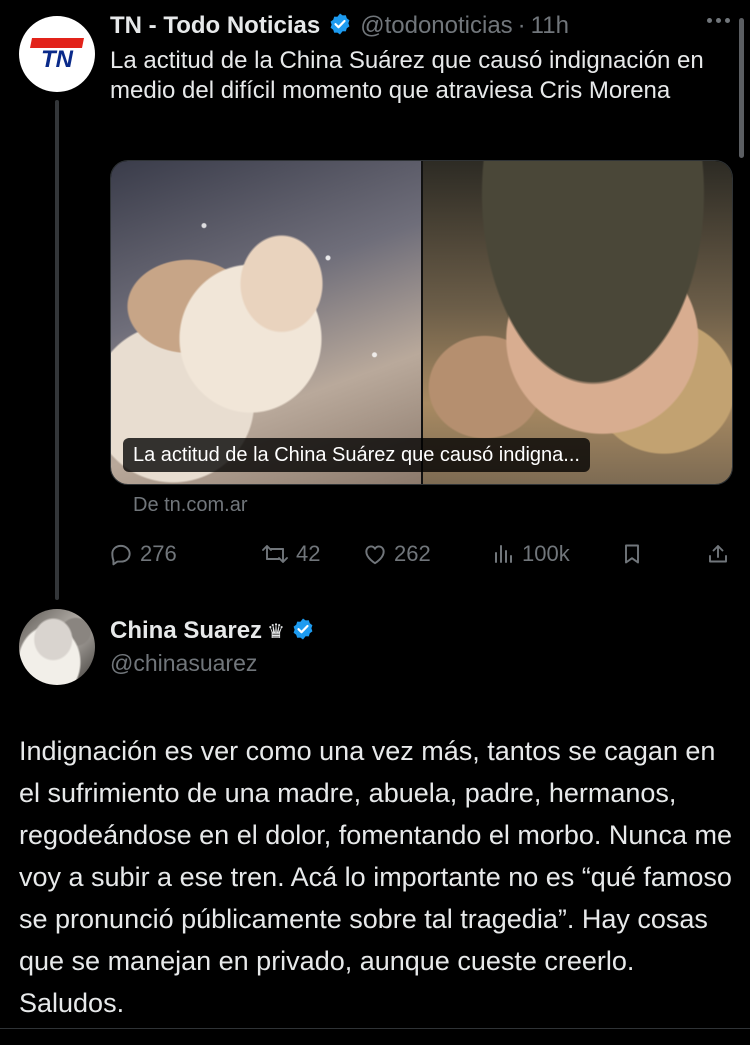  Describe the element at coordinates (266, 322) in the screenshot. I see `card-image-left` at that location.